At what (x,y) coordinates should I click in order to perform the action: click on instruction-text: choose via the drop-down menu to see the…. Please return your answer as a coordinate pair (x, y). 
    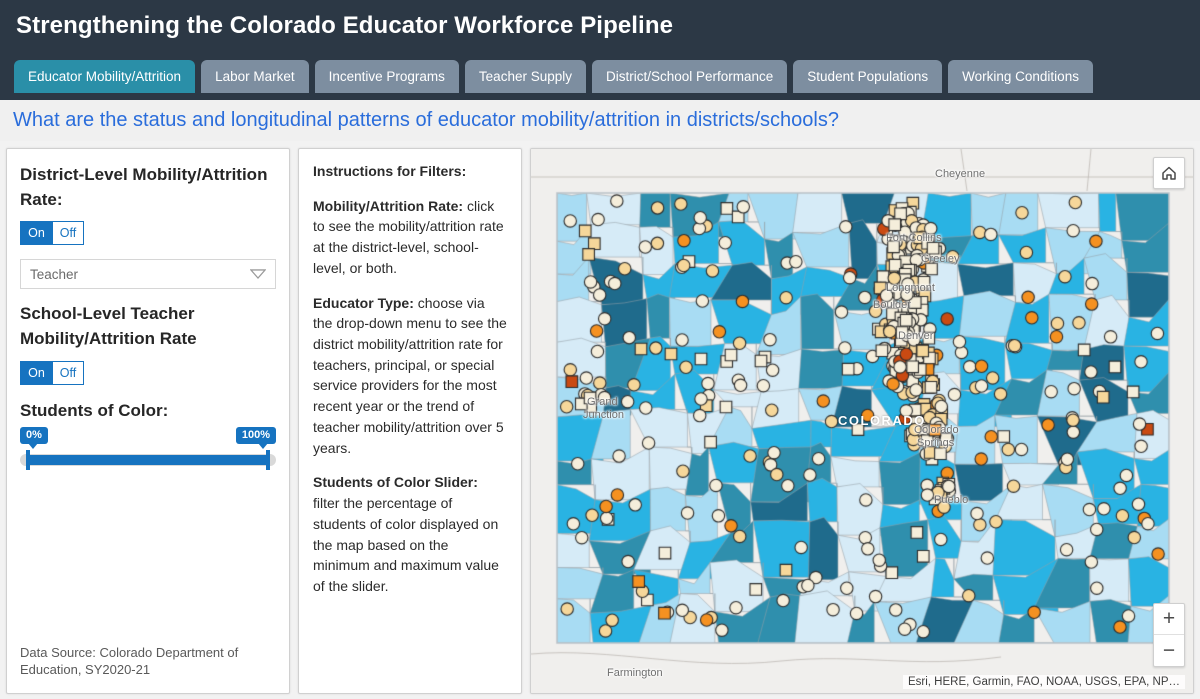
    Looking at the image, I should click on (410, 375).